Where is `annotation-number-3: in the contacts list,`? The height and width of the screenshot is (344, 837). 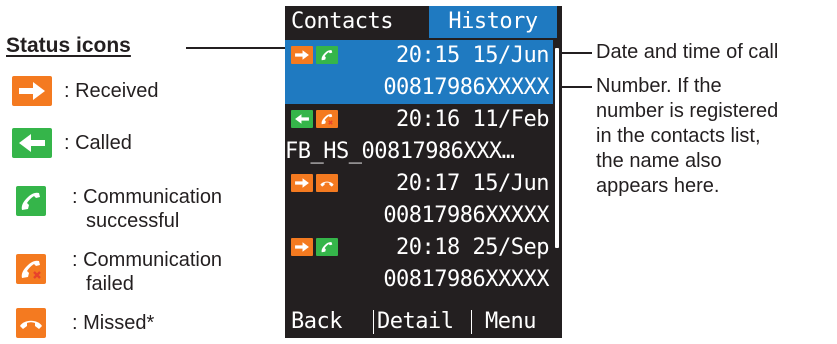
annotation-number-3: in the contacts list, is located at coordinates (678, 136).